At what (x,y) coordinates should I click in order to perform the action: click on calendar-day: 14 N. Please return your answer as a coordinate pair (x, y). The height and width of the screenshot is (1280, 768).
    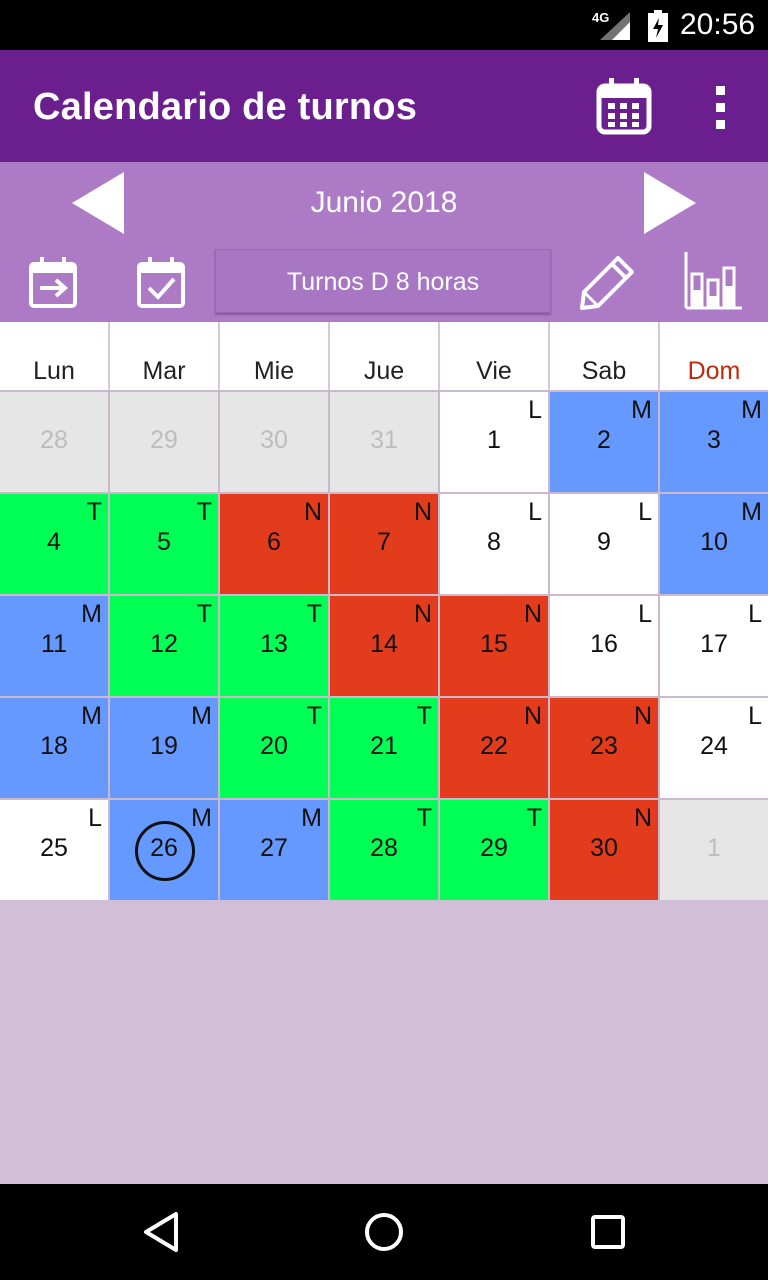
    Looking at the image, I should click on (384, 646).